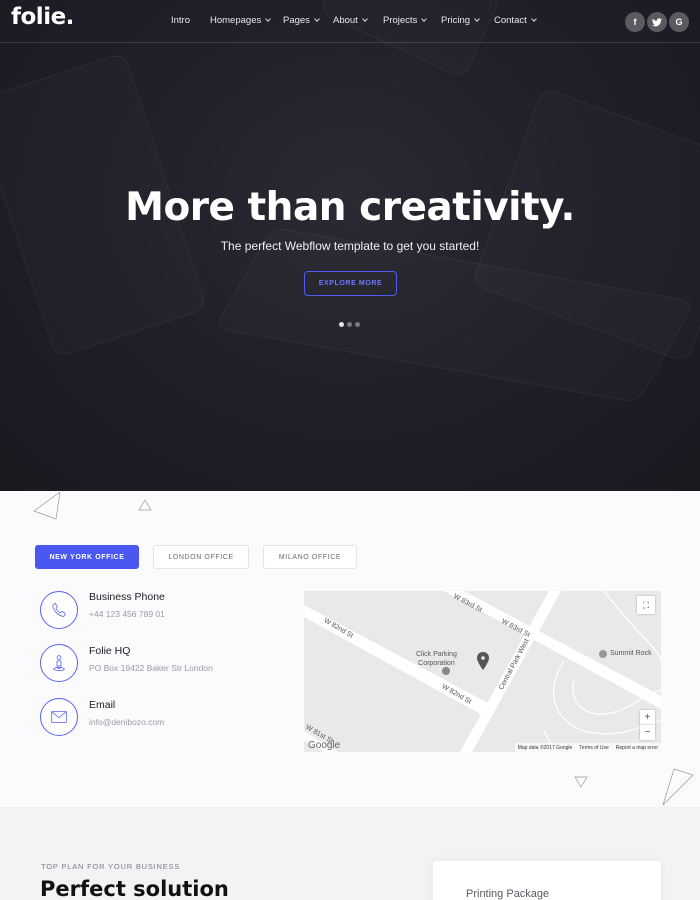  I want to click on nav-item-label: Contact, so click(510, 20).